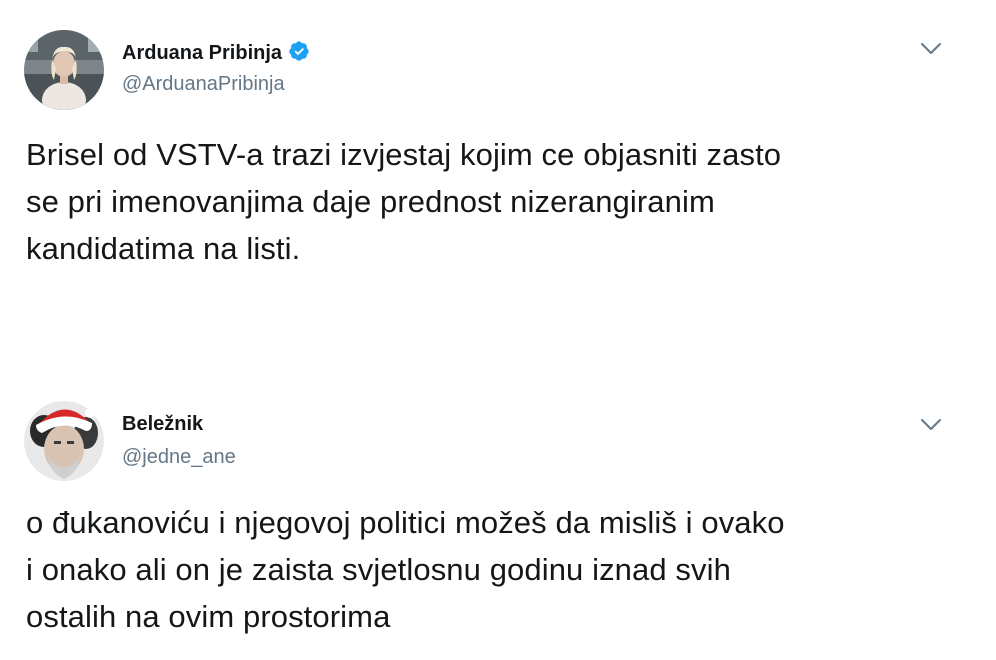 This screenshot has height=660, width=996. Describe the element at coordinates (162, 424) in the screenshot. I see `display-name: Beležnik` at that location.